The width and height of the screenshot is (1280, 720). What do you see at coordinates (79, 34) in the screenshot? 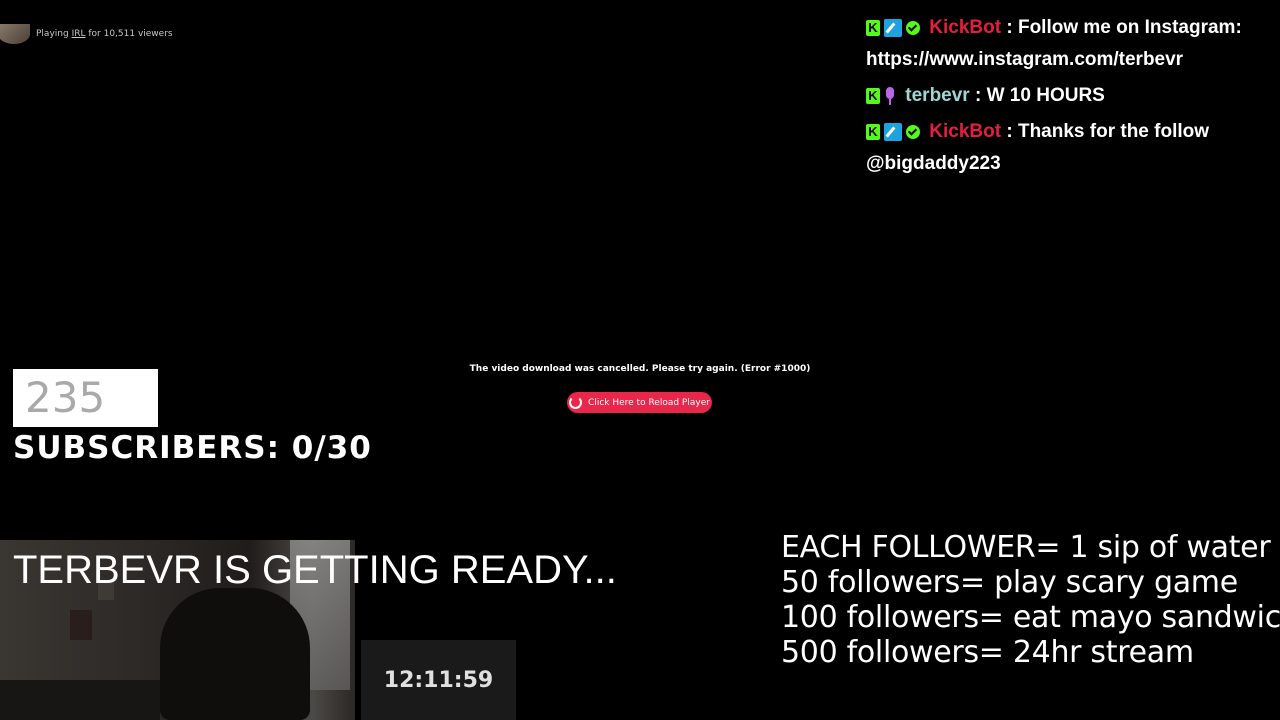
I see `category-link: IRL` at bounding box center [79, 34].